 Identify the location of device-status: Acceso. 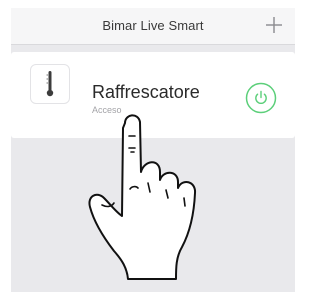
(107, 110).